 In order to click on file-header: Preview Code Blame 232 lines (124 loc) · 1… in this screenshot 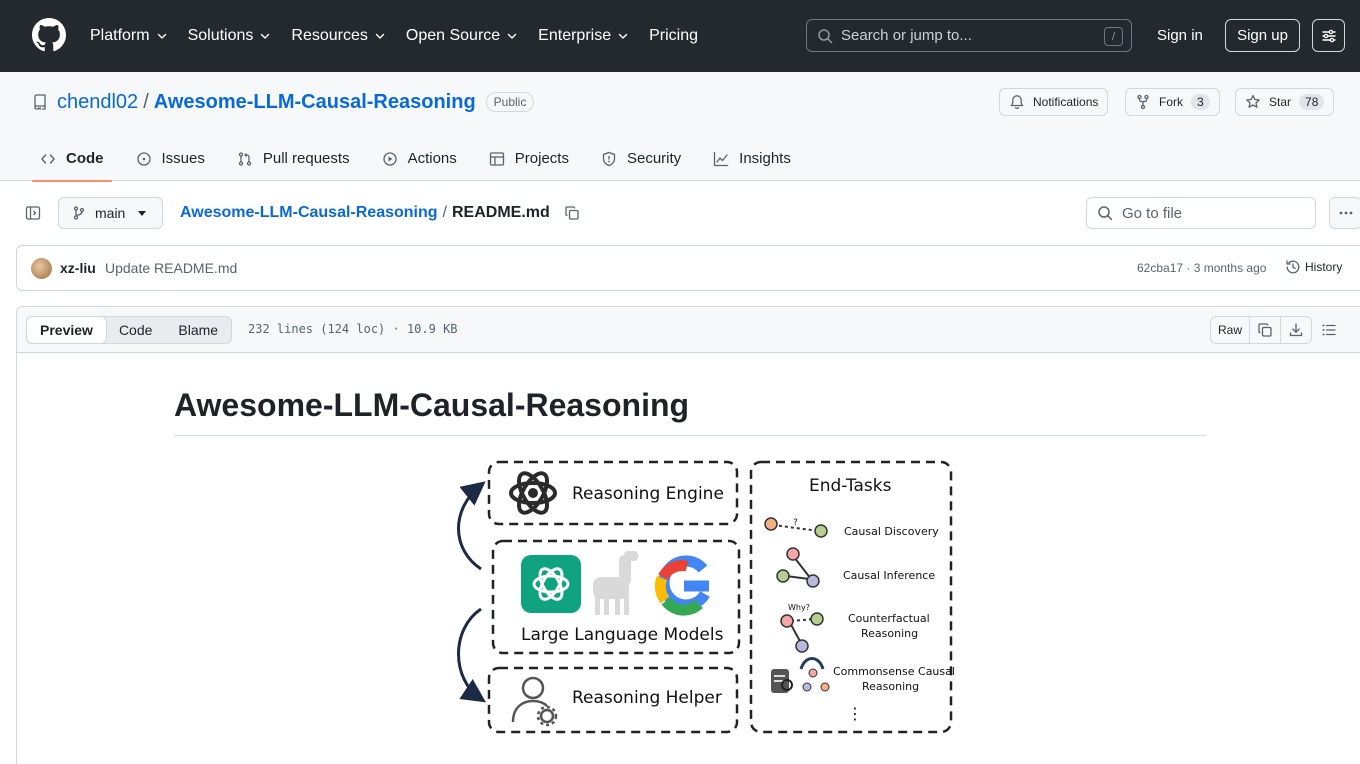, I will do `click(688, 330)`.